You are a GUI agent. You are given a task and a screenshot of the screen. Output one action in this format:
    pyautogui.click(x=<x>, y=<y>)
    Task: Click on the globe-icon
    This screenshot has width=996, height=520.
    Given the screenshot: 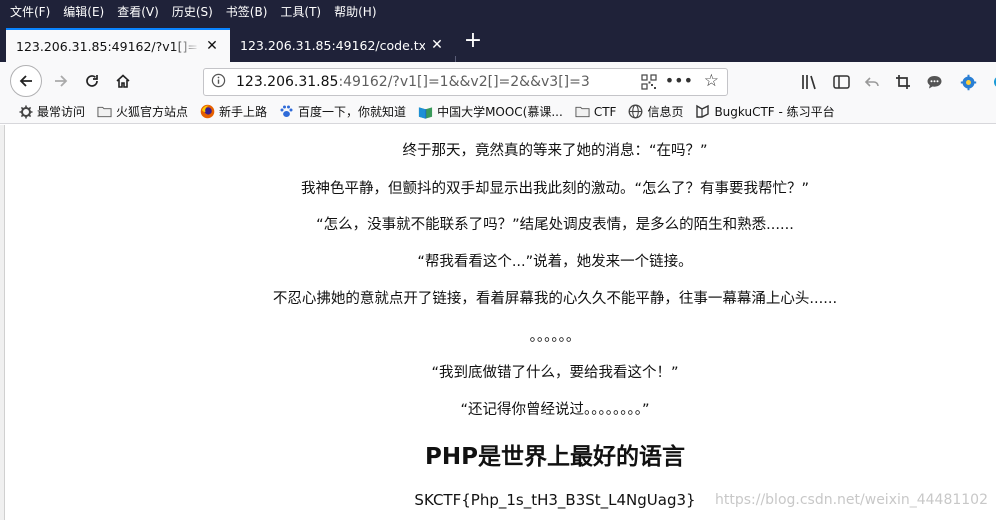 What is the action you would take?
    pyautogui.click(x=635, y=111)
    